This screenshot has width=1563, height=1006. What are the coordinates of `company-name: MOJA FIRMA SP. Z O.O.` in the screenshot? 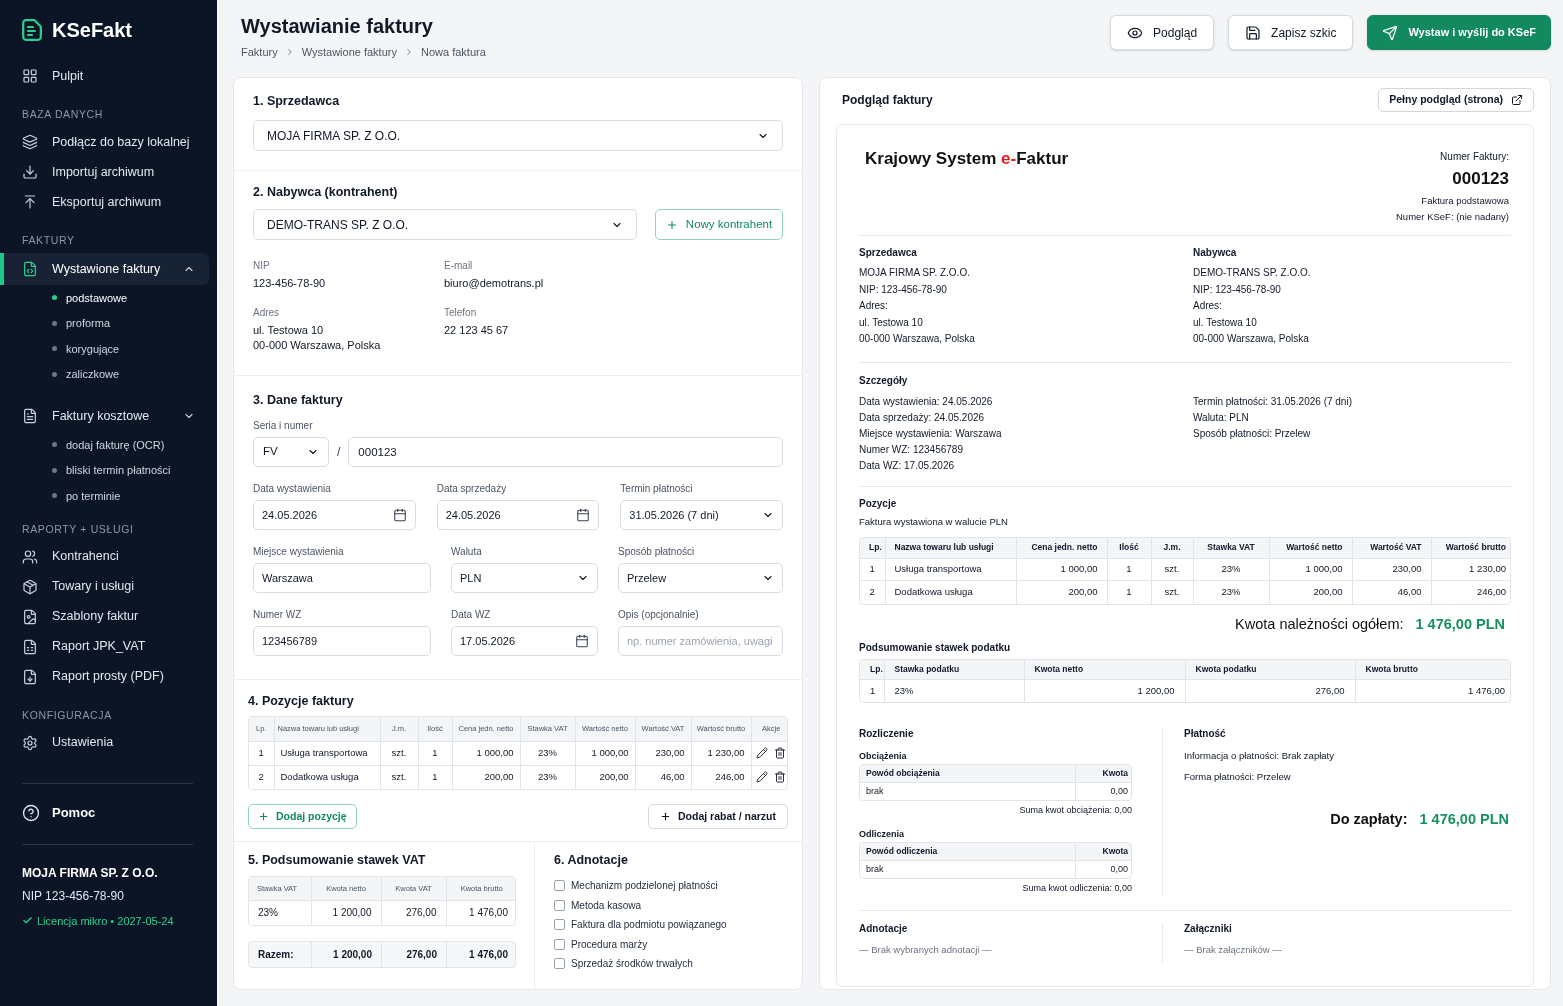 It's located at (90, 872).